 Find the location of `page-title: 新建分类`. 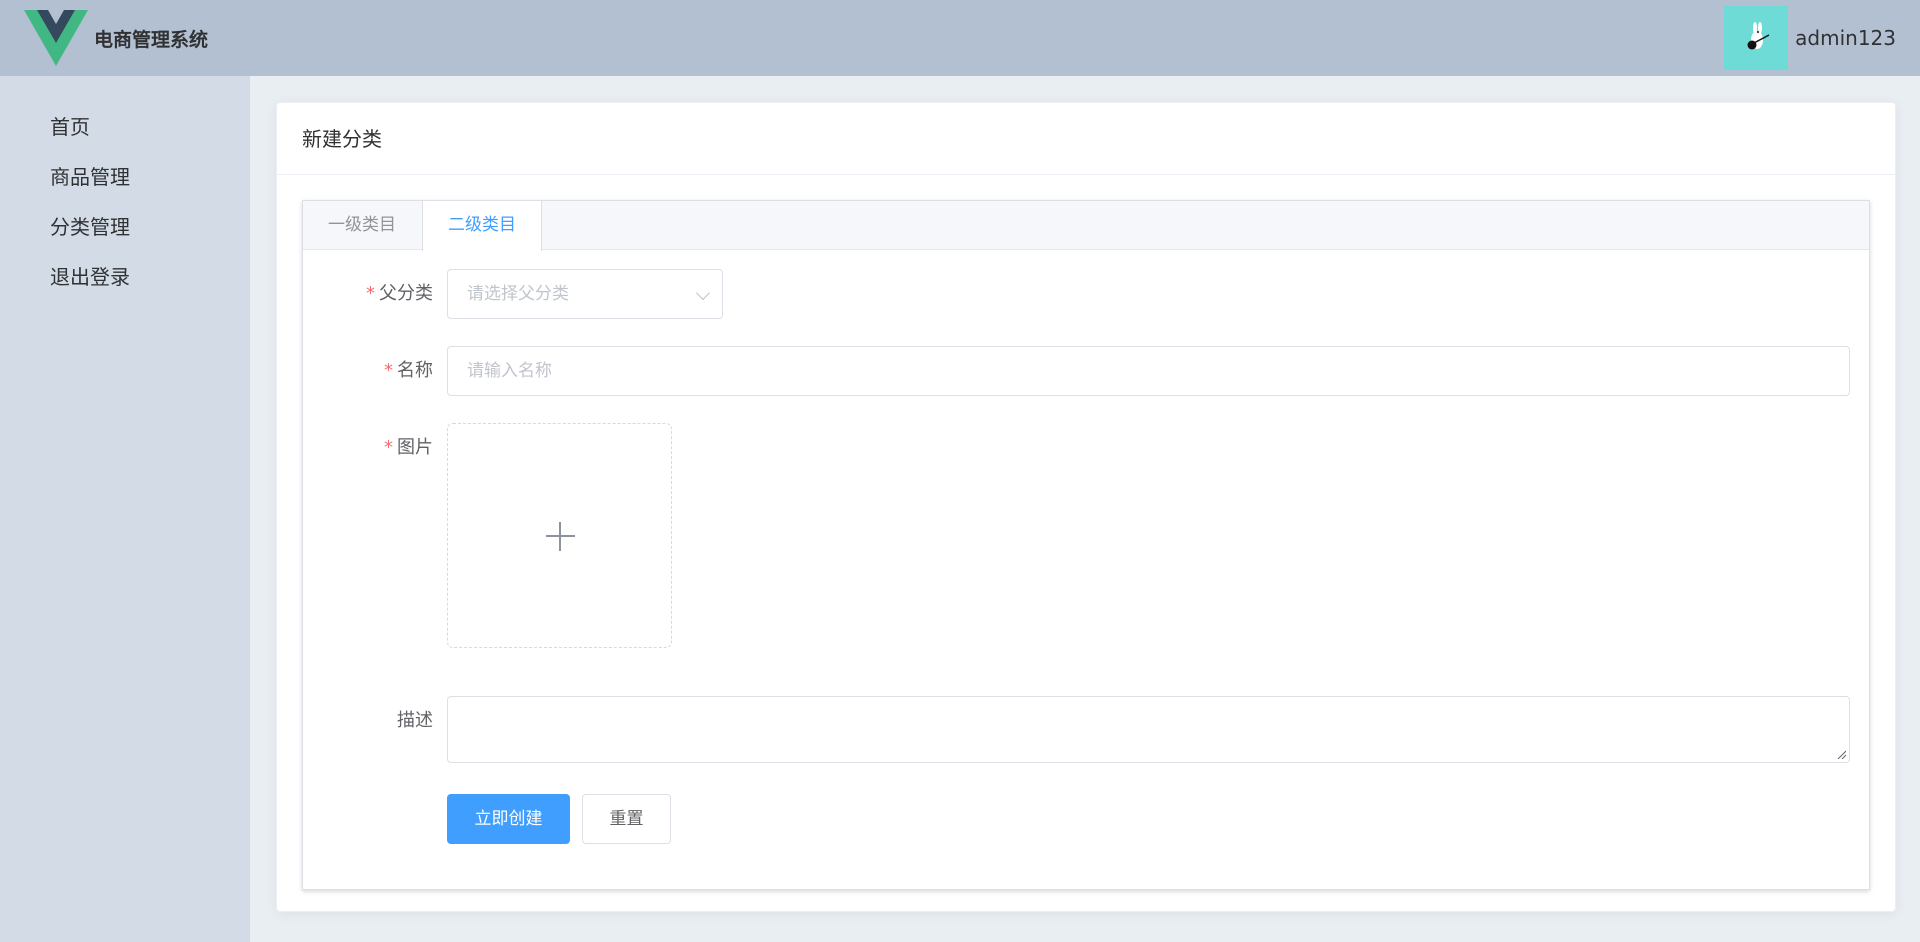

page-title: 新建分类 is located at coordinates (1086, 139).